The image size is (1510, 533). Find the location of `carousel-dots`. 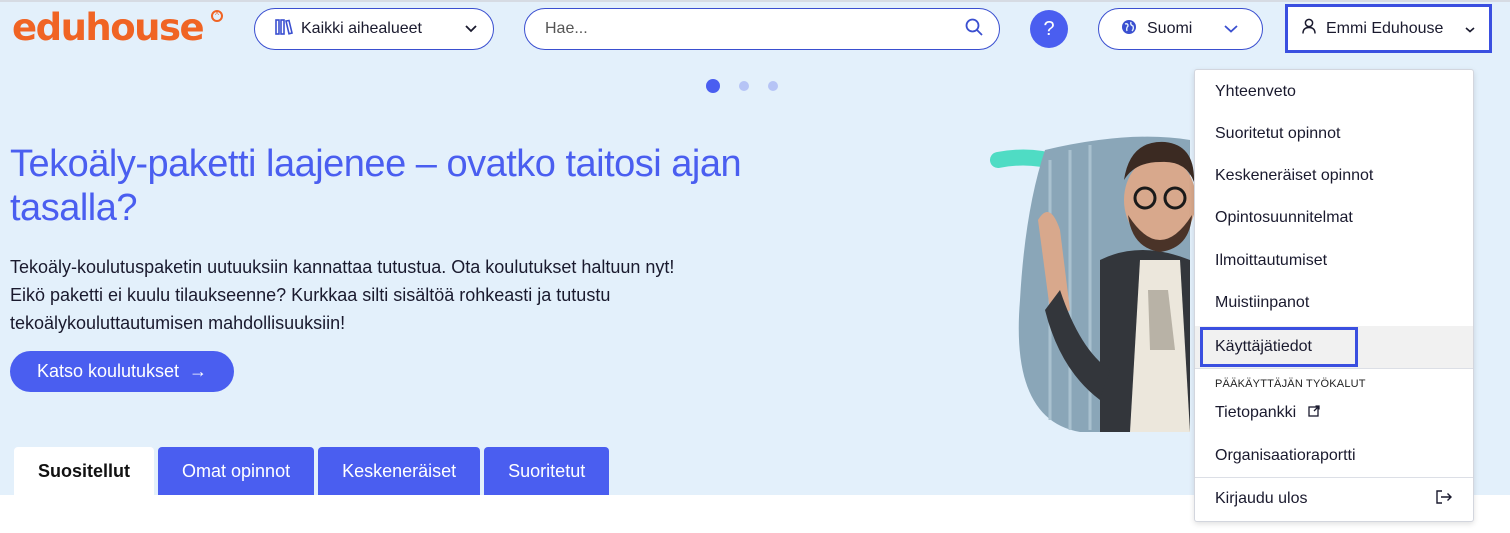

carousel-dots is located at coordinates (742, 86).